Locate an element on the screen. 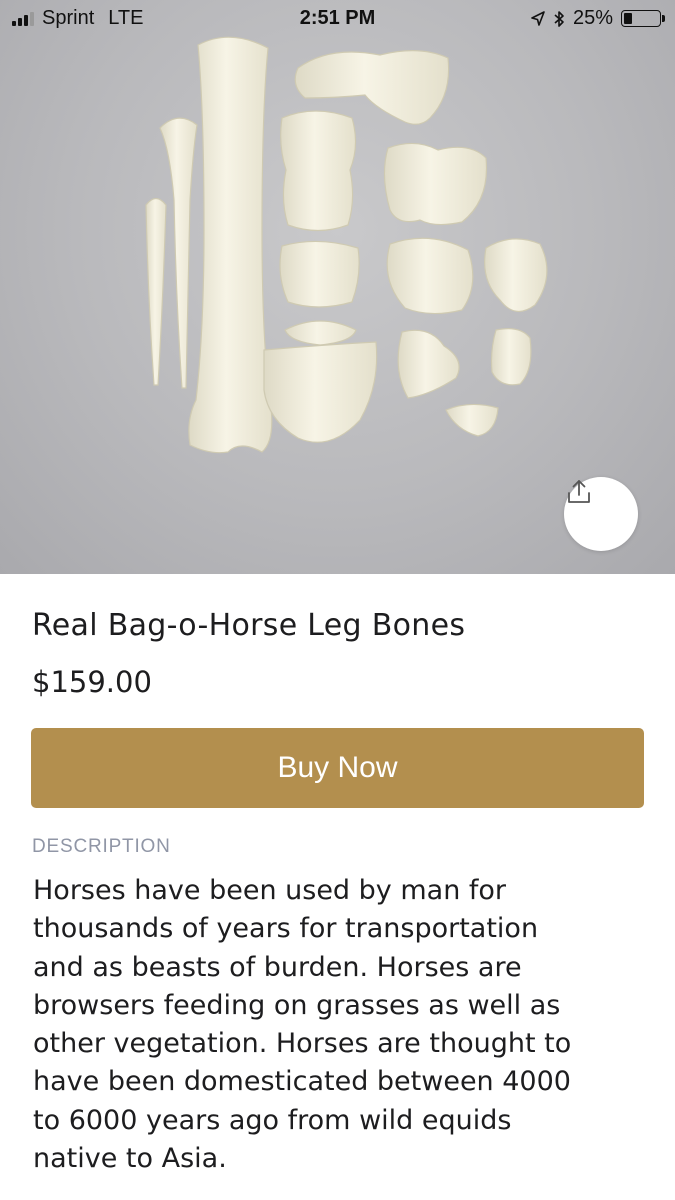 The width and height of the screenshot is (675, 1200). description-heading: DESCRIPTION is located at coordinates (101, 846).